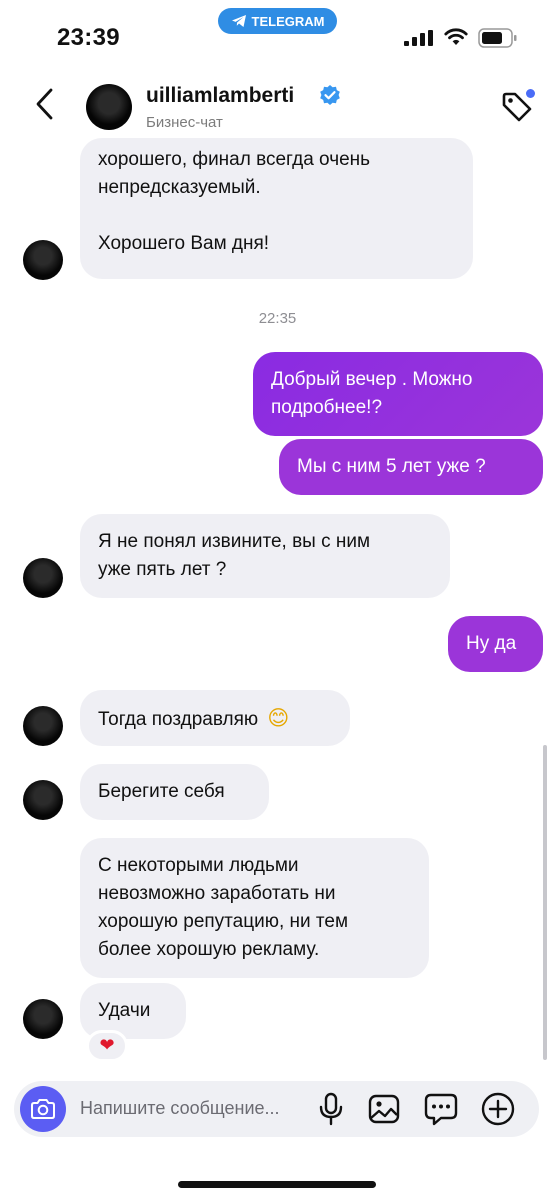  I want to click on battery-icon, so click(497, 38).